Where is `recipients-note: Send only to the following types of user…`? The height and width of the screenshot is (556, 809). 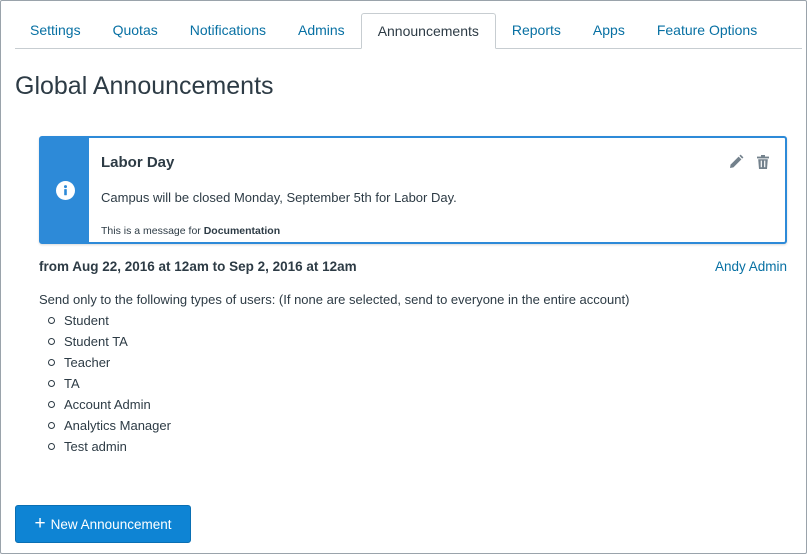 recipients-note: Send only to the following types of user… is located at coordinates (334, 299).